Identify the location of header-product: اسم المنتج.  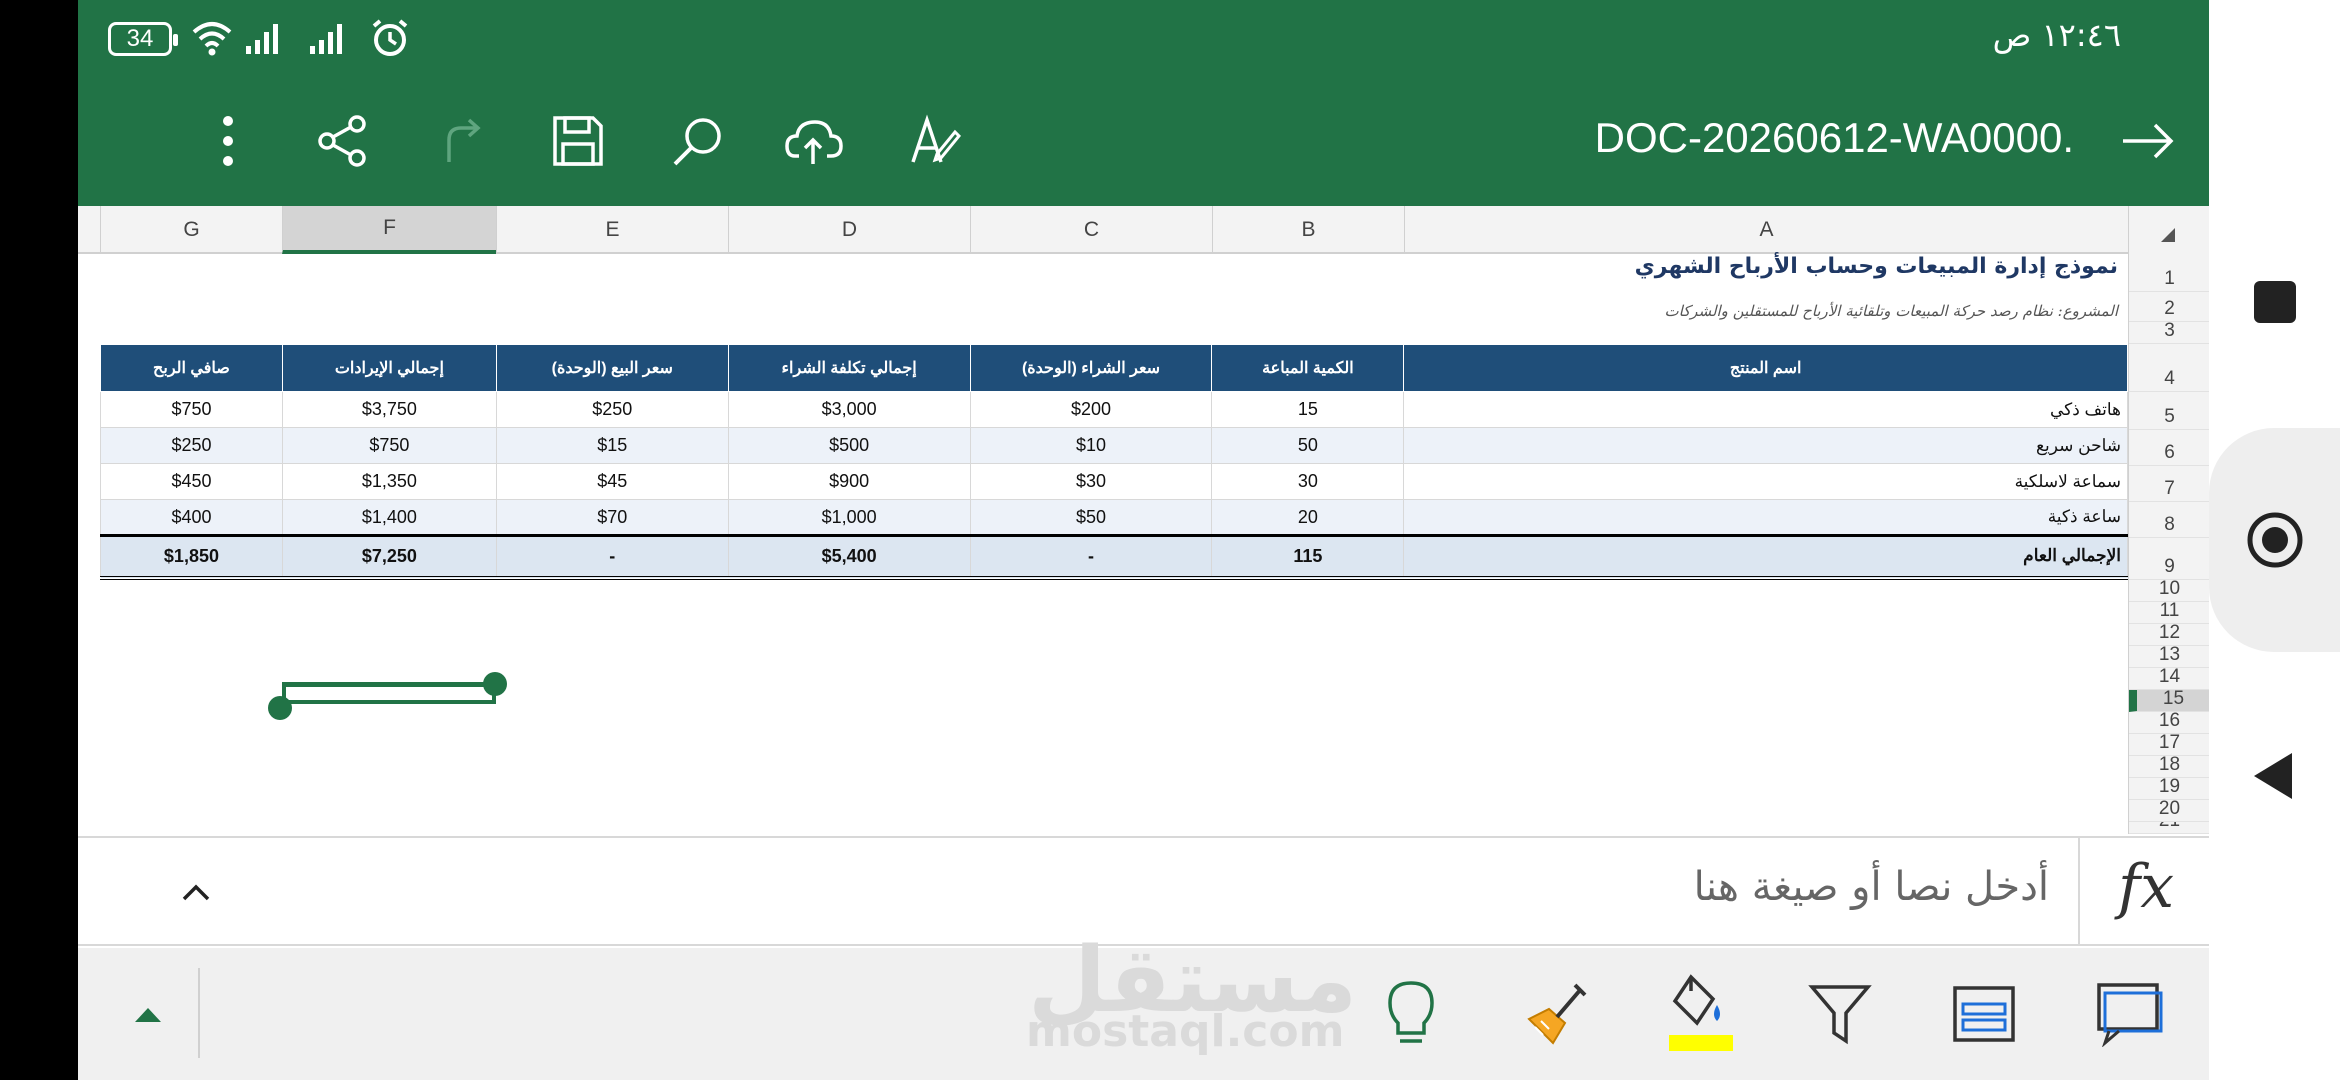
(1765, 368).